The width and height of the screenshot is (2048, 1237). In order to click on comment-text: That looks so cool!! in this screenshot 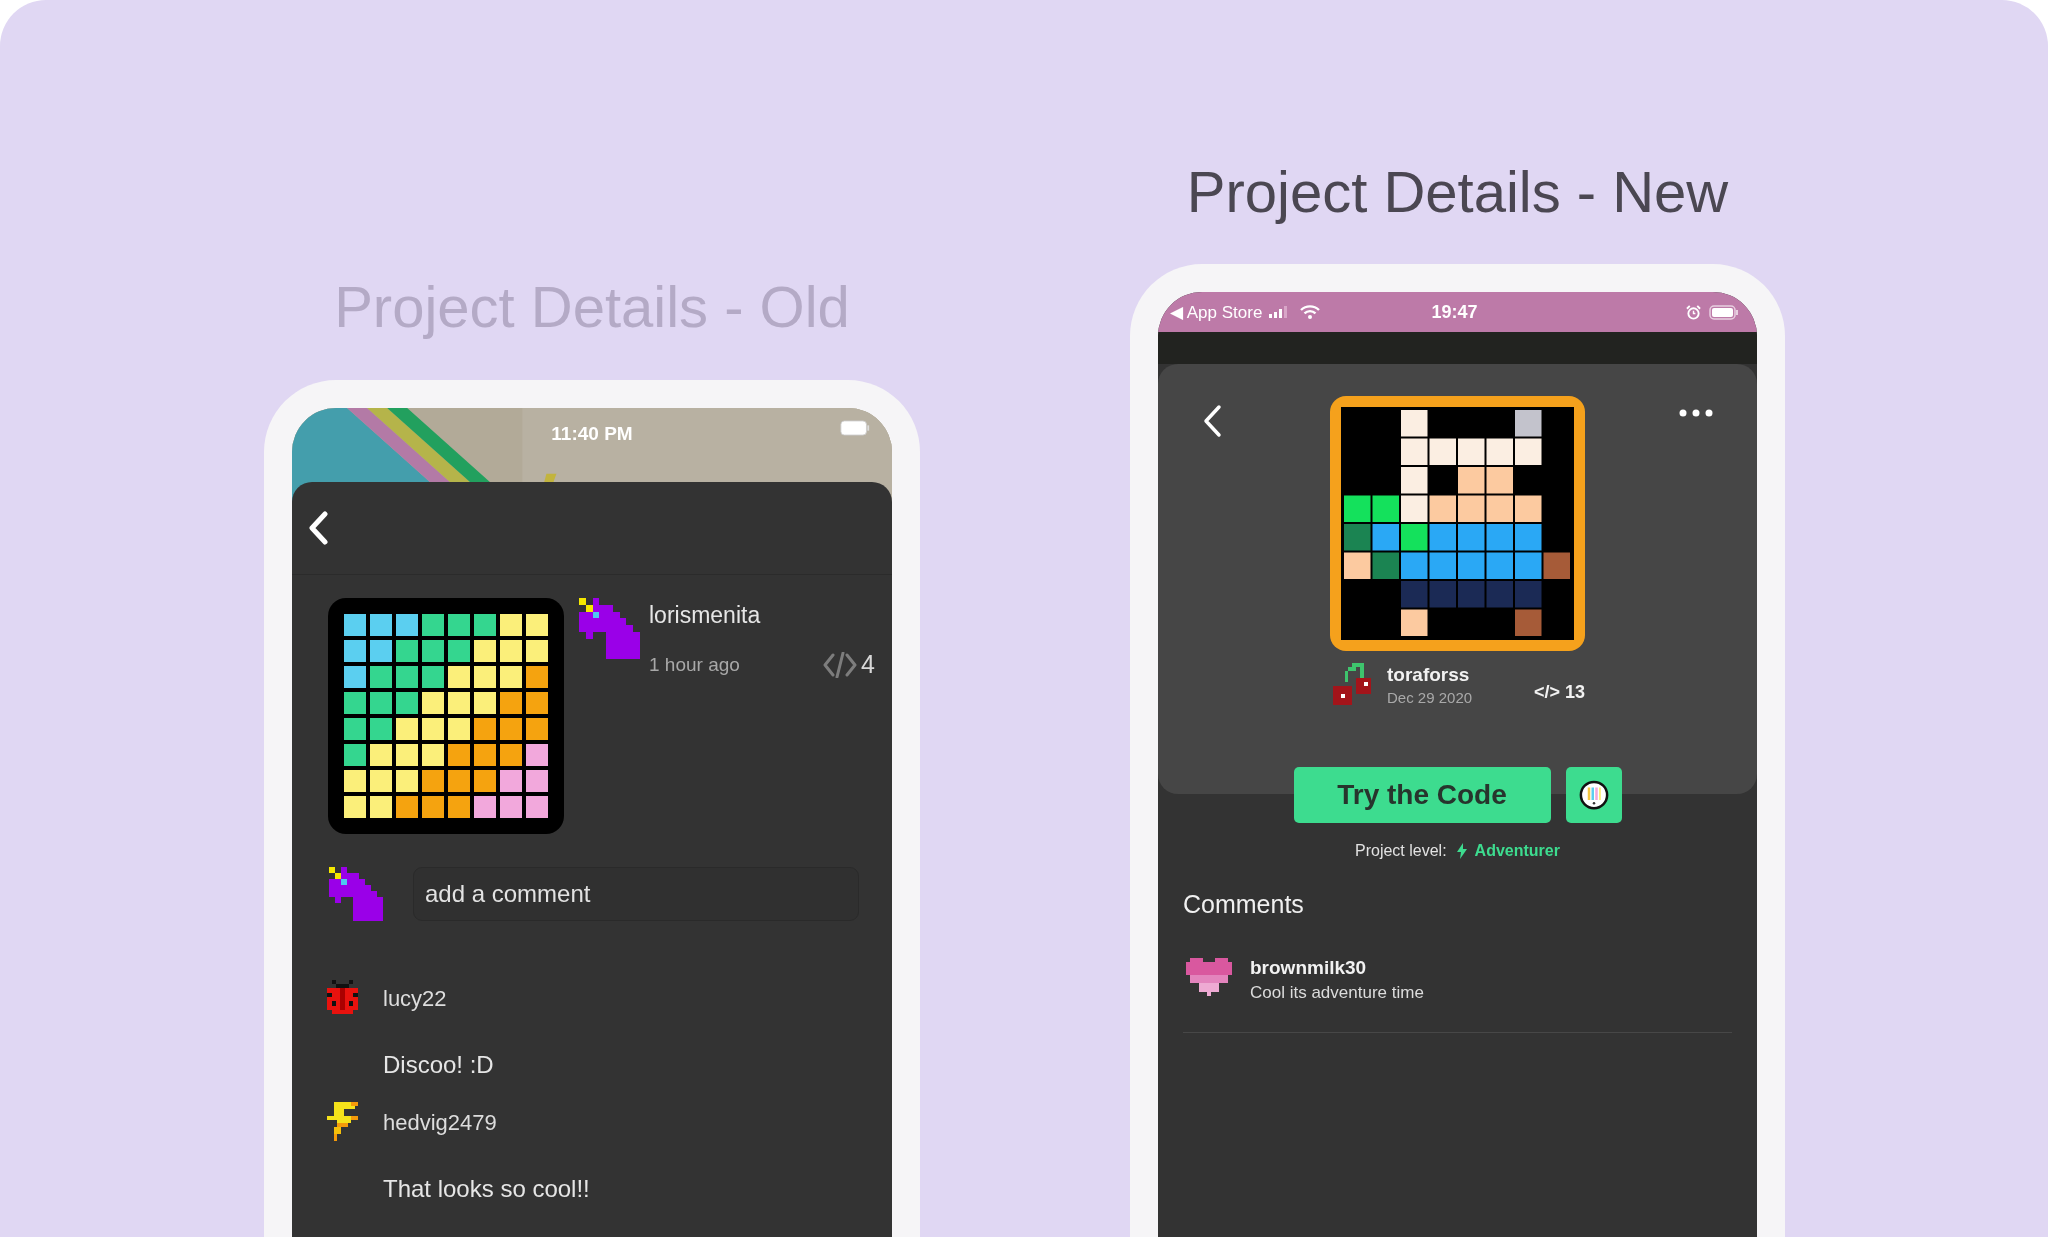, I will do `click(487, 1189)`.